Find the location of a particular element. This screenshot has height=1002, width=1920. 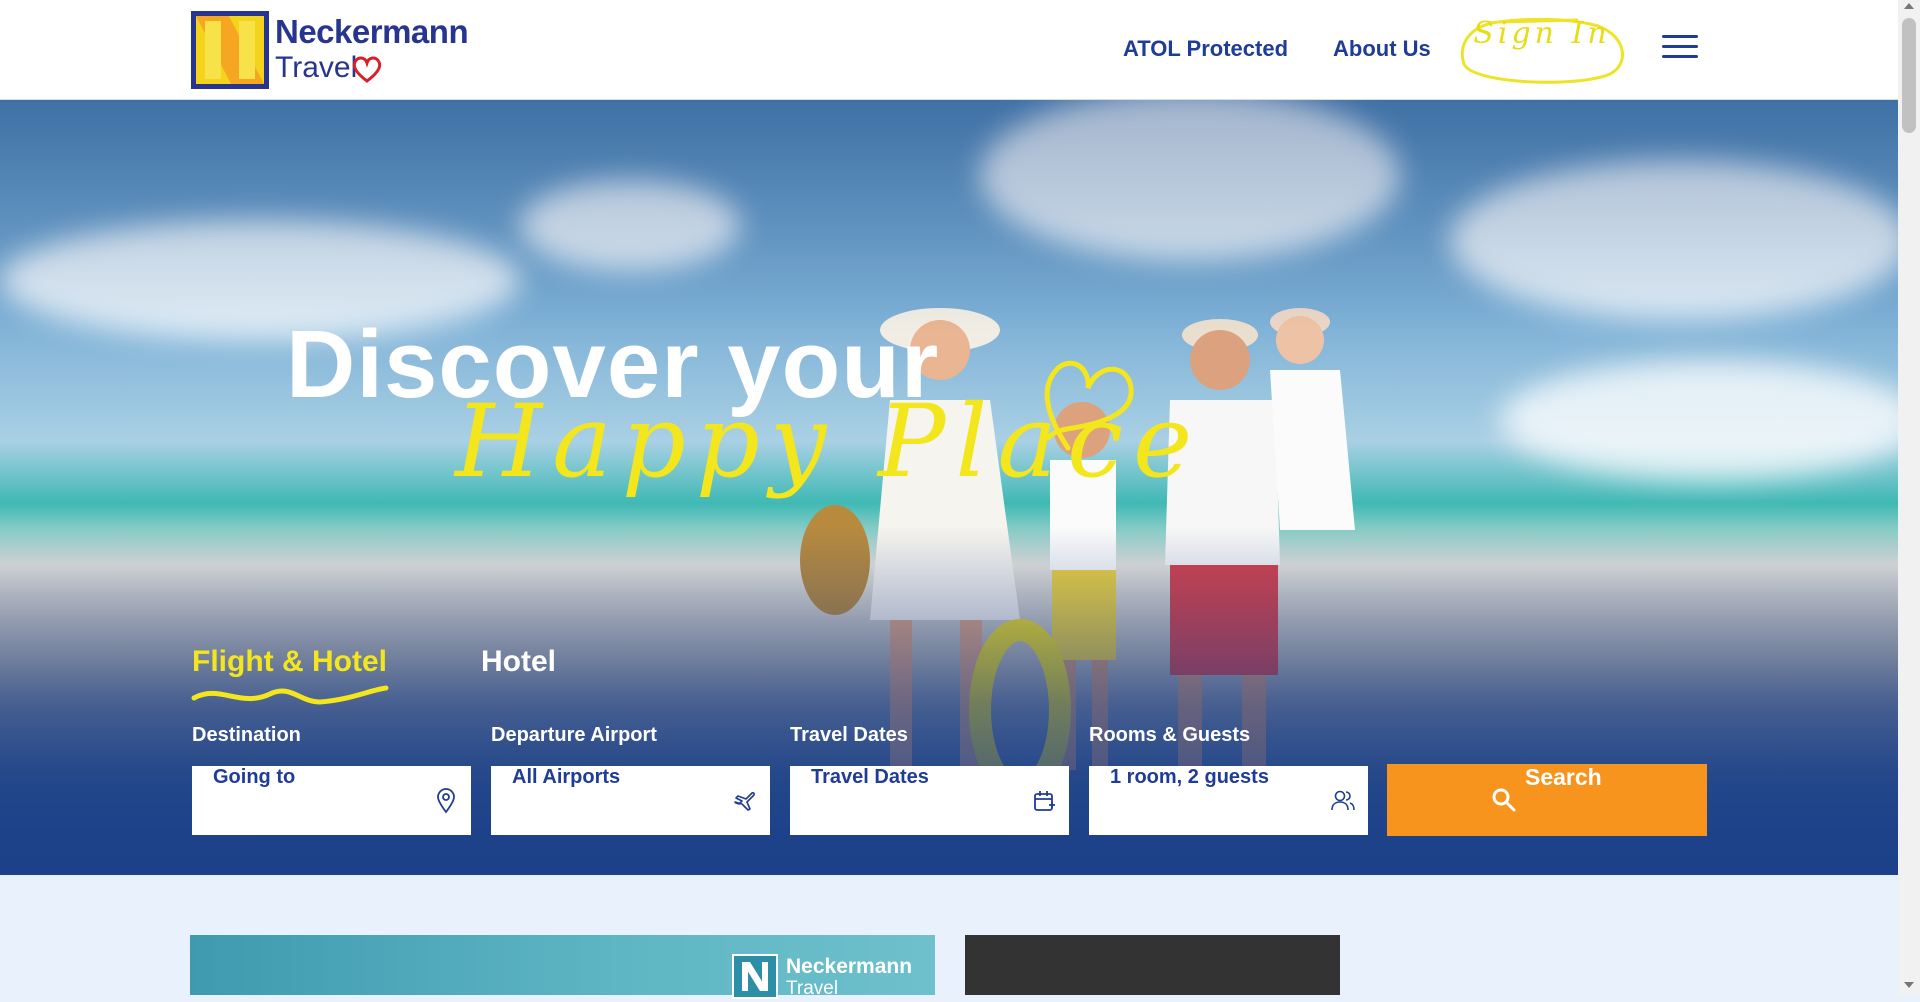

plane-icon is located at coordinates (744, 801).